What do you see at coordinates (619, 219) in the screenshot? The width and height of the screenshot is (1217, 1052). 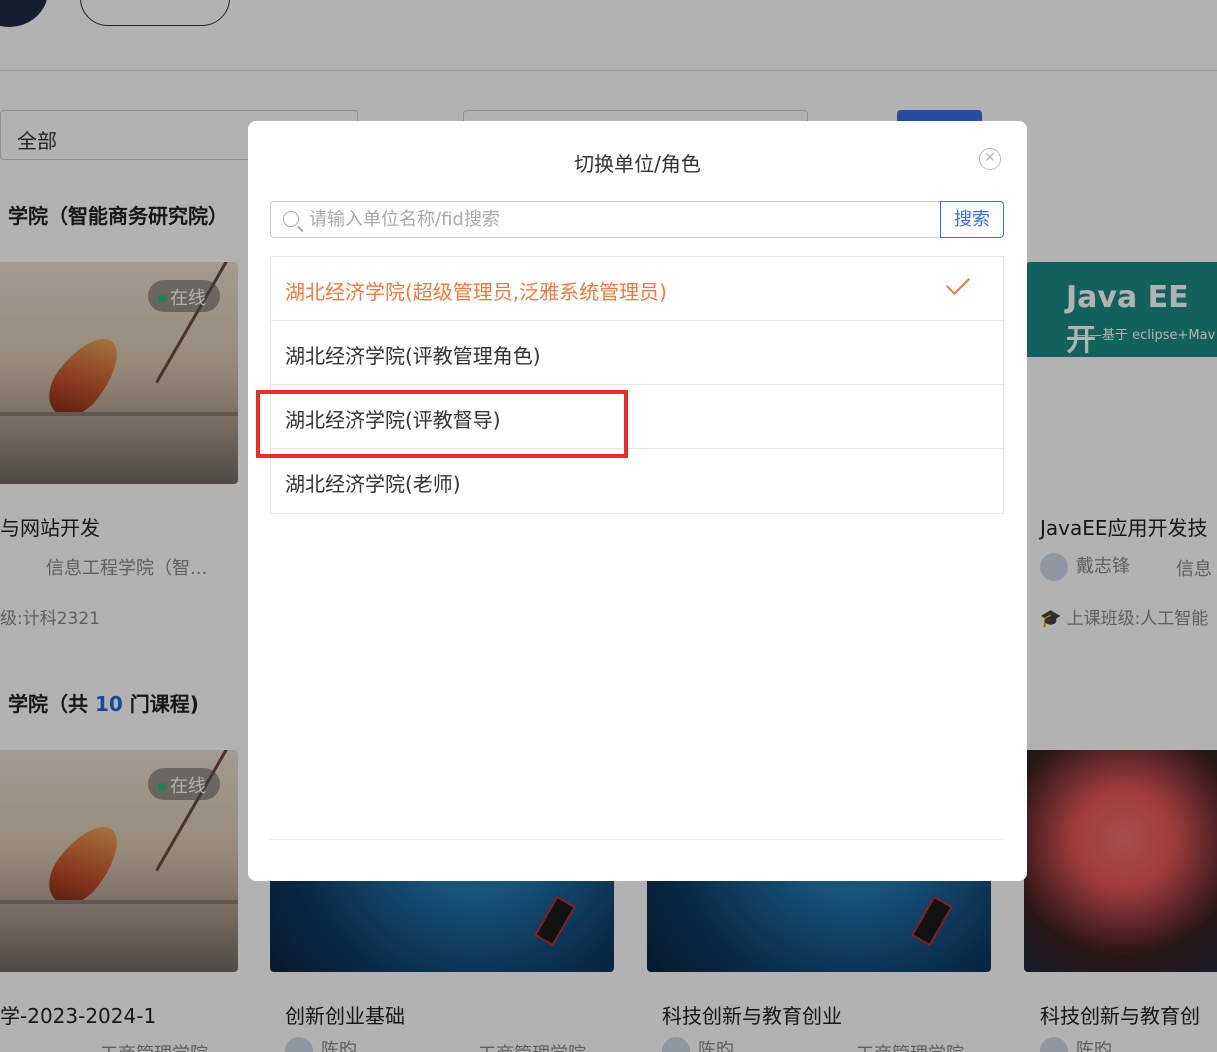 I see `search-input` at bounding box center [619, 219].